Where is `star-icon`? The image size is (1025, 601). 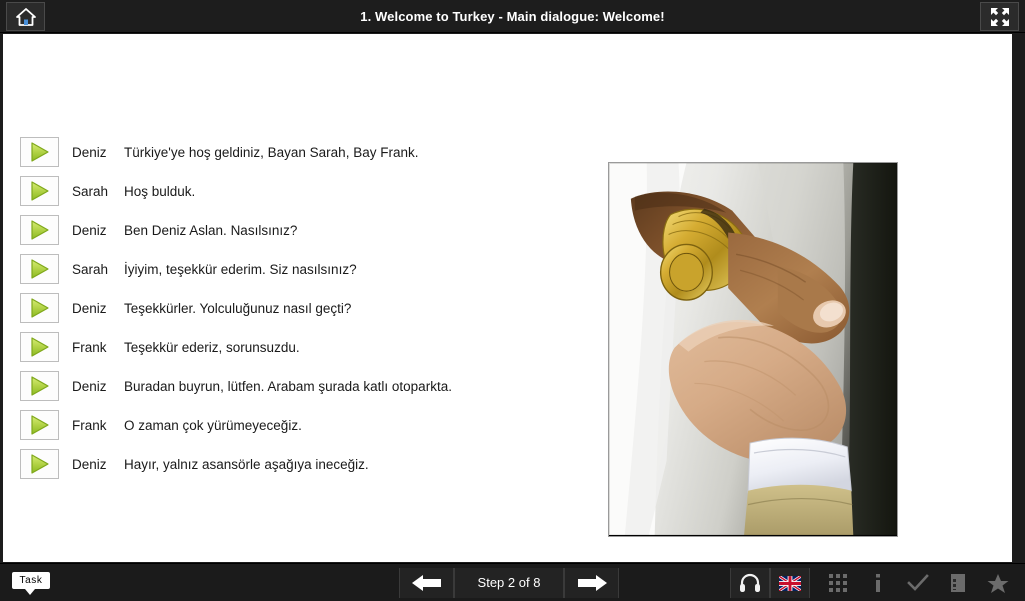 star-icon is located at coordinates (998, 583).